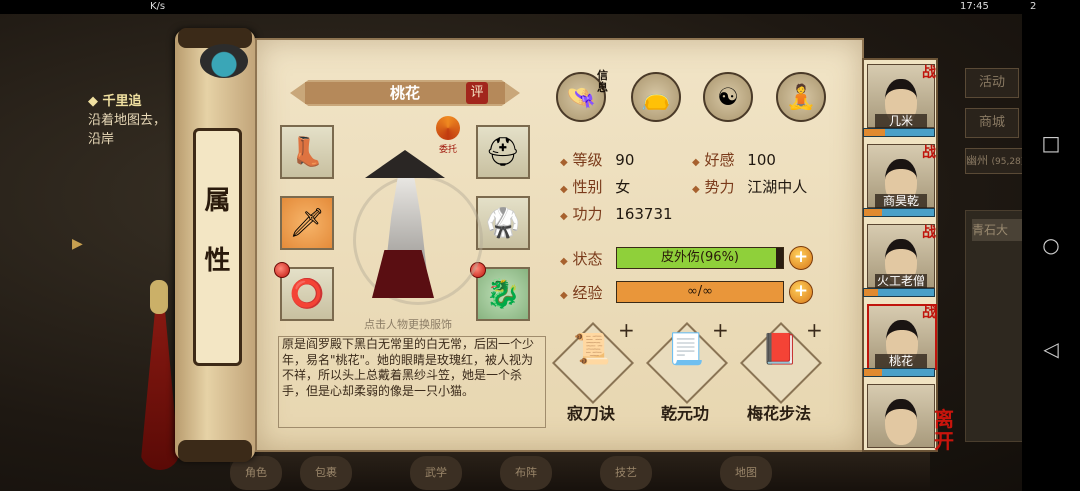  What do you see at coordinates (644, 214) in the screenshot?
I see `stat-value: 163731` at bounding box center [644, 214].